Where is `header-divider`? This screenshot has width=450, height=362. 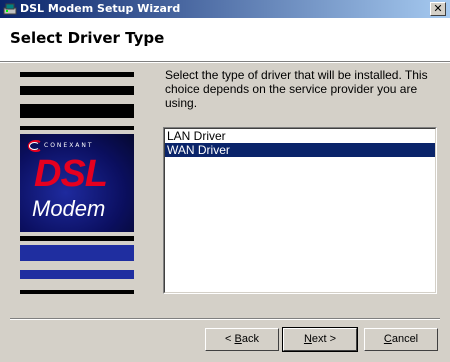
header-divider is located at coordinates (225, 62).